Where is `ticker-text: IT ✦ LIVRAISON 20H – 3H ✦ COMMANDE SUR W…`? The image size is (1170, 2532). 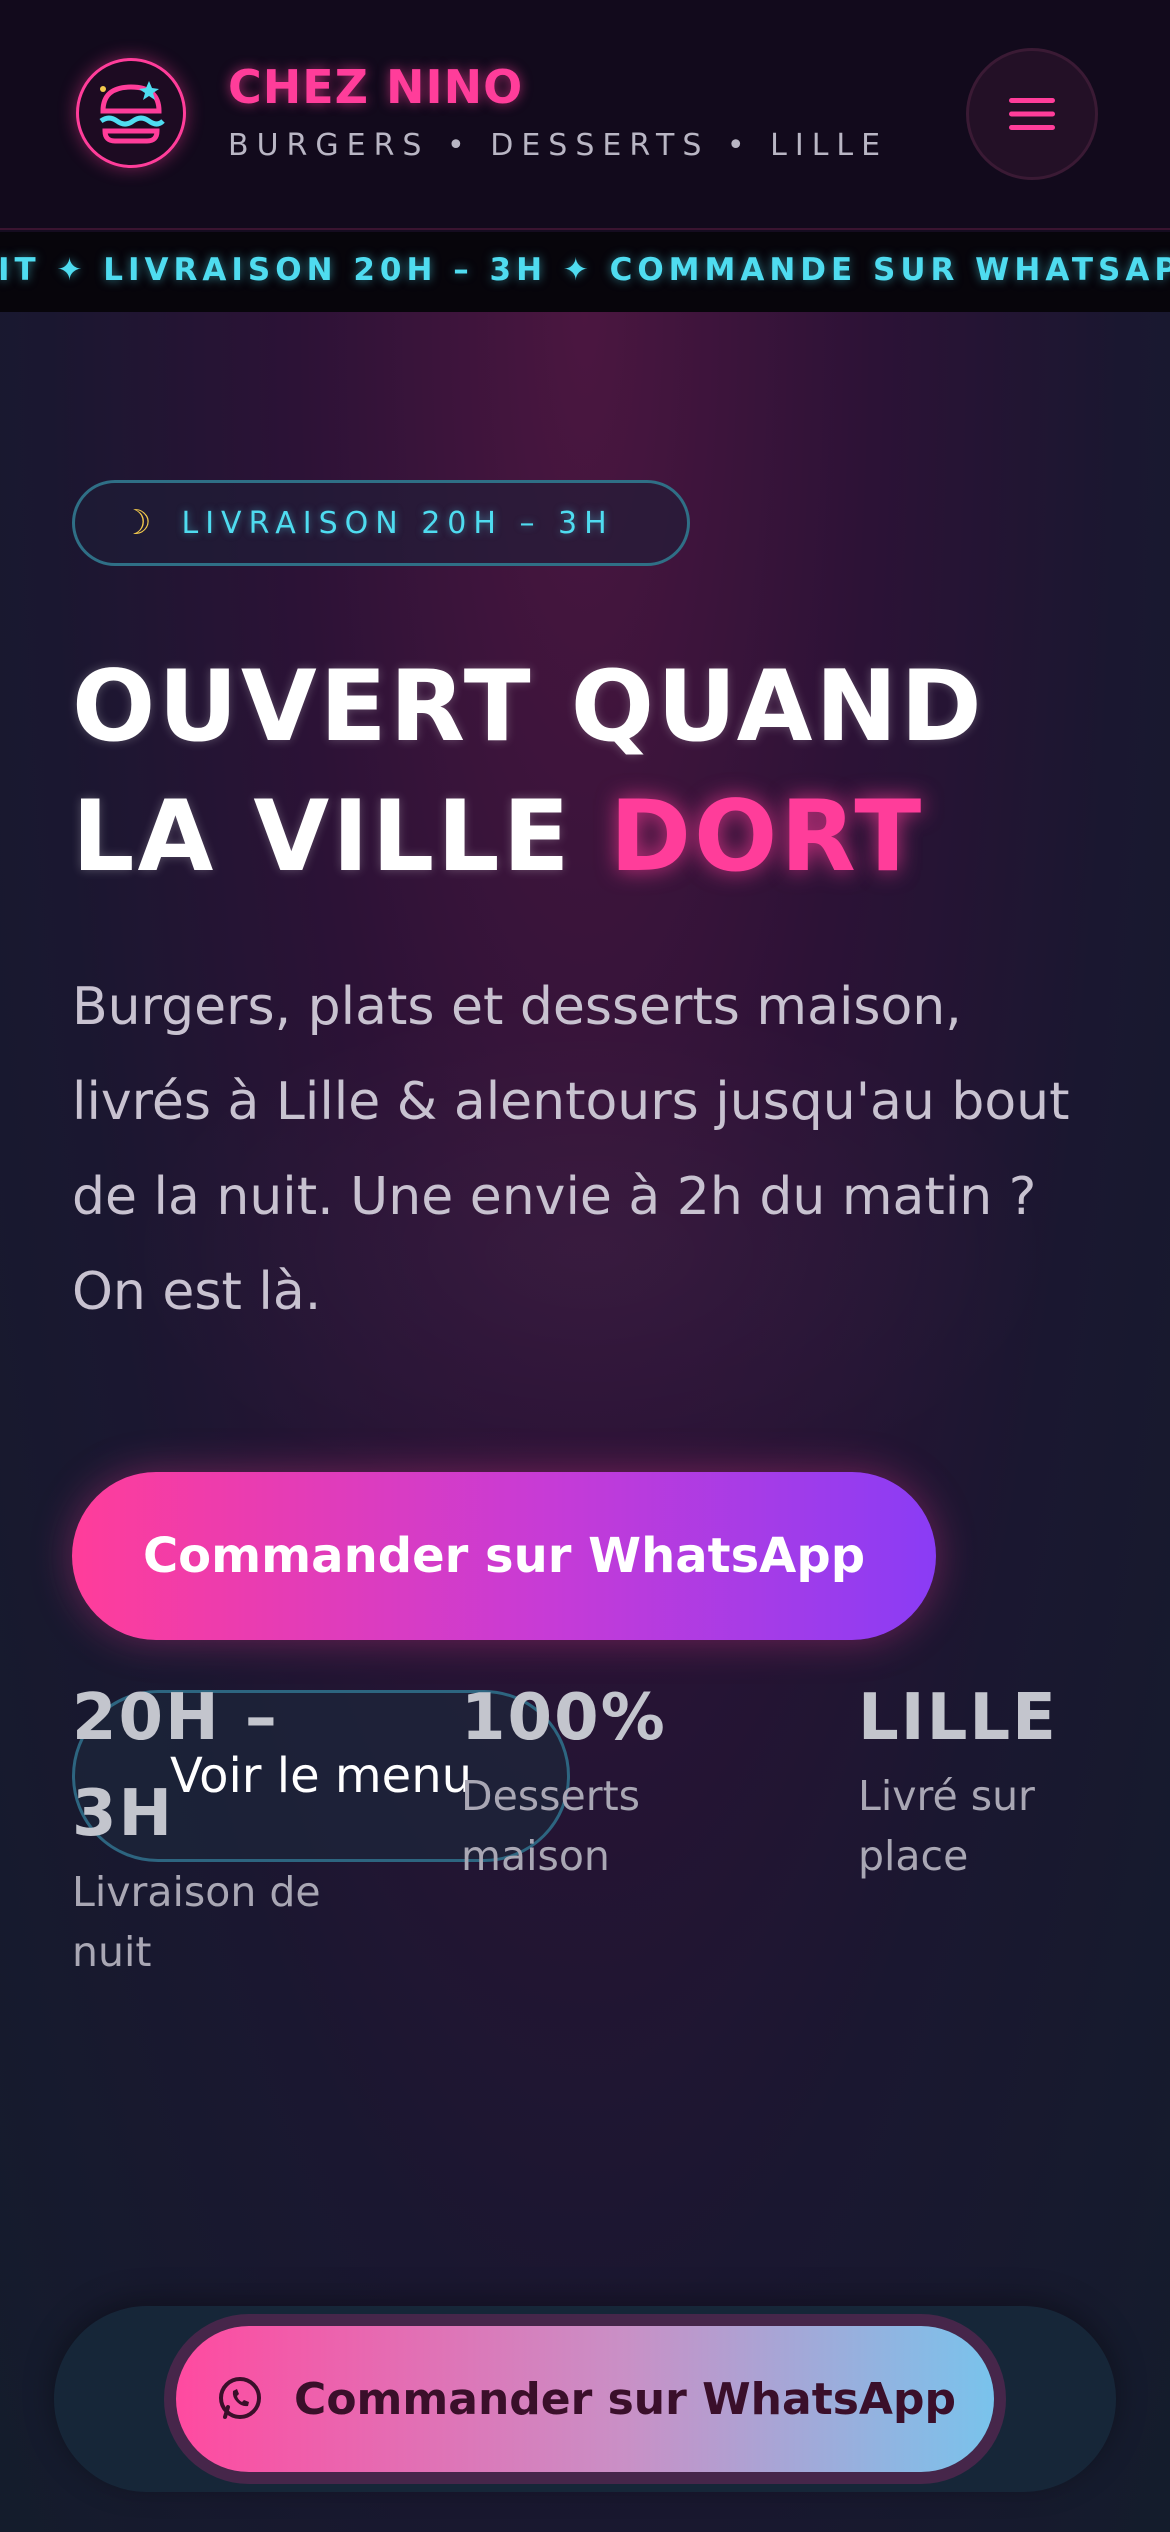 ticker-text: IT ✦ LIVRAISON 20H – 3H ✦ COMMANDE SUR W… is located at coordinates (585, 270).